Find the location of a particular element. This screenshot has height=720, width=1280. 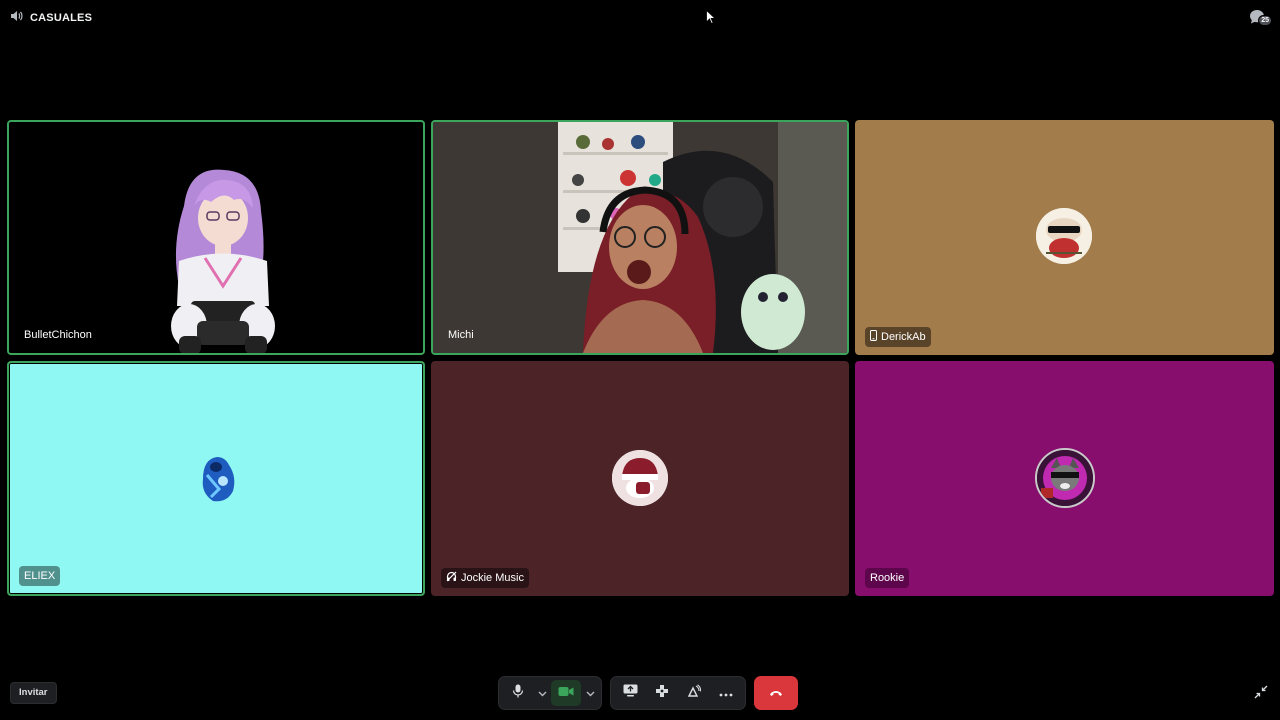

video-options-button is located at coordinates (590, 693).